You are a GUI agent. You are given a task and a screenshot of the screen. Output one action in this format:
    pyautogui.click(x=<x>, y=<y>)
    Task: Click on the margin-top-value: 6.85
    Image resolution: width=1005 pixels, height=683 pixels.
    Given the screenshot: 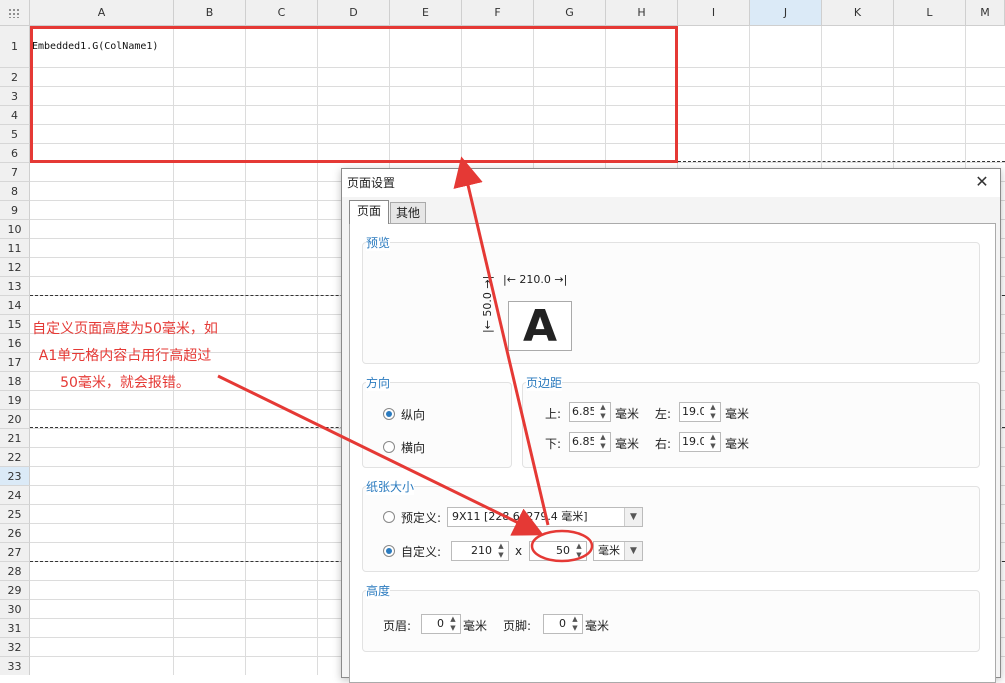 What is the action you would take?
    pyautogui.click(x=583, y=411)
    